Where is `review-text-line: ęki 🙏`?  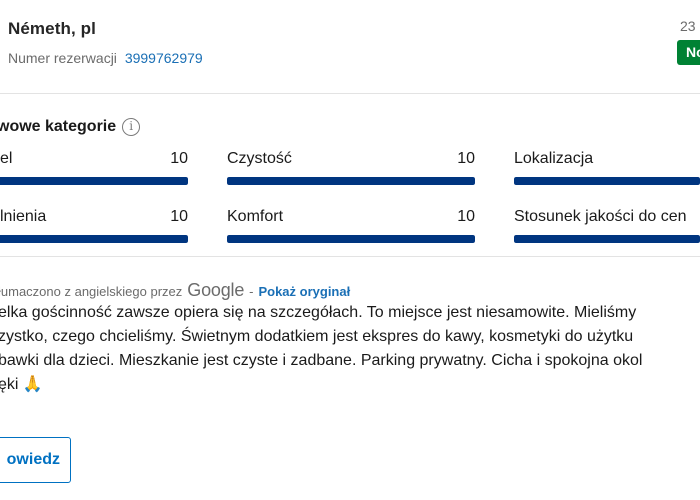 review-text-line: ęki 🙏 is located at coordinates (21, 384).